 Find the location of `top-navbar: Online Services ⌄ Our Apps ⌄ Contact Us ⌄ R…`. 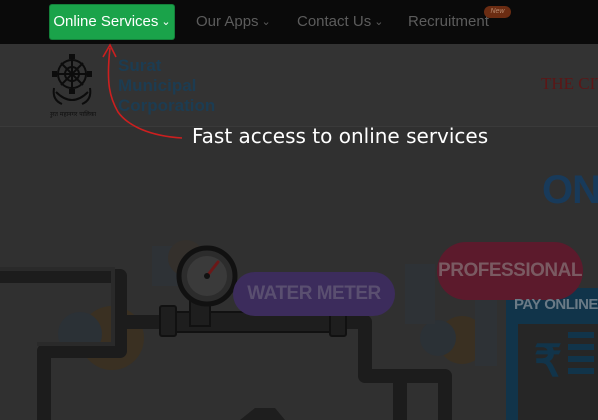

top-navbar: Online Services ⌄ Our Apps ⌄ Contact Us ⌄ R… is located at coordinates (299, 22).